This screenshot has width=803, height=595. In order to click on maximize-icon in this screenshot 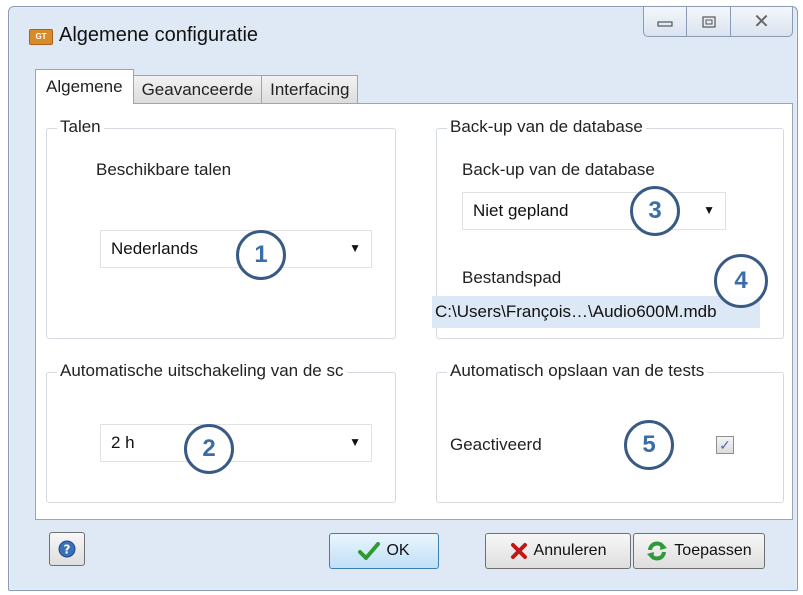, I will do `click(708, 21)`.